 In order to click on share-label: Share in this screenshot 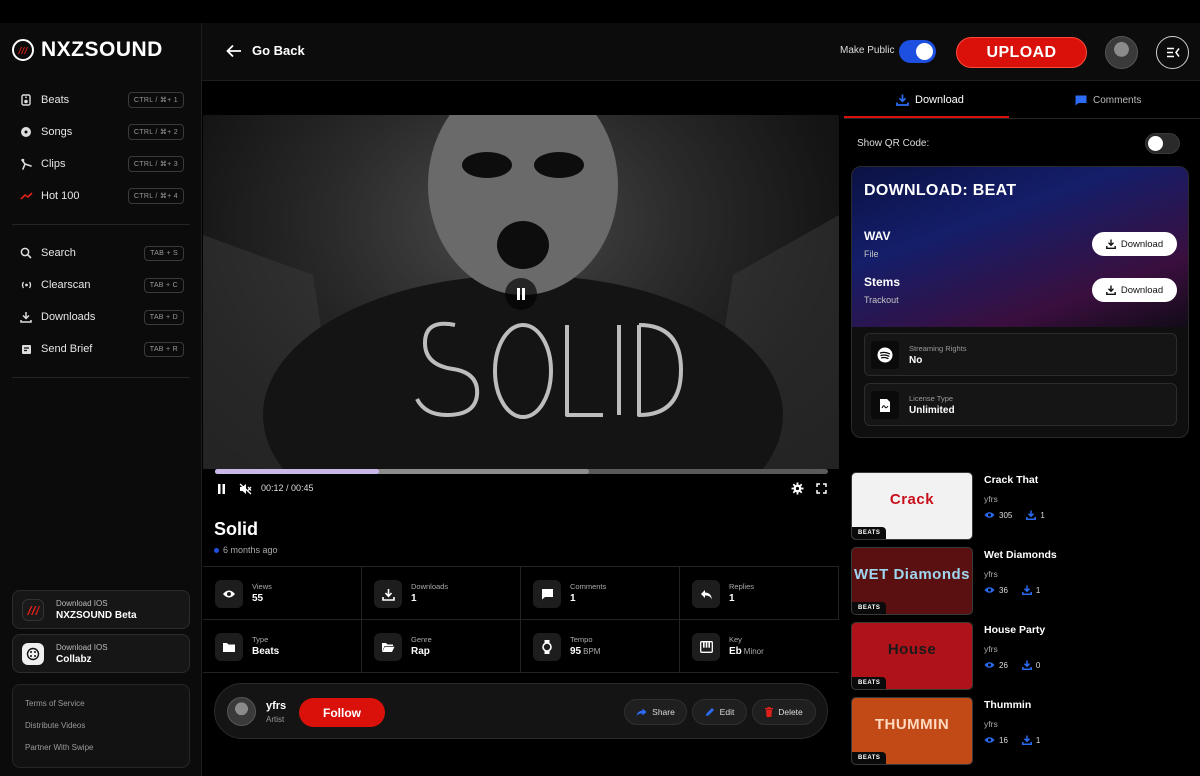, I will do `click(663, 712)`.